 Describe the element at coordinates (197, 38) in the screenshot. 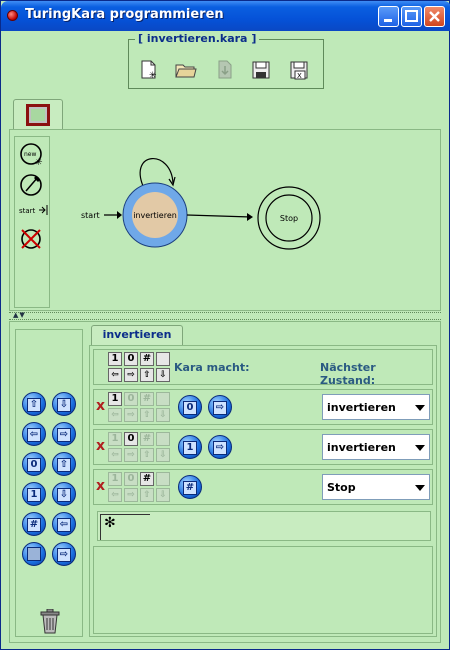

I see `file-name-label: [ invertieren.kara ]` at that location.